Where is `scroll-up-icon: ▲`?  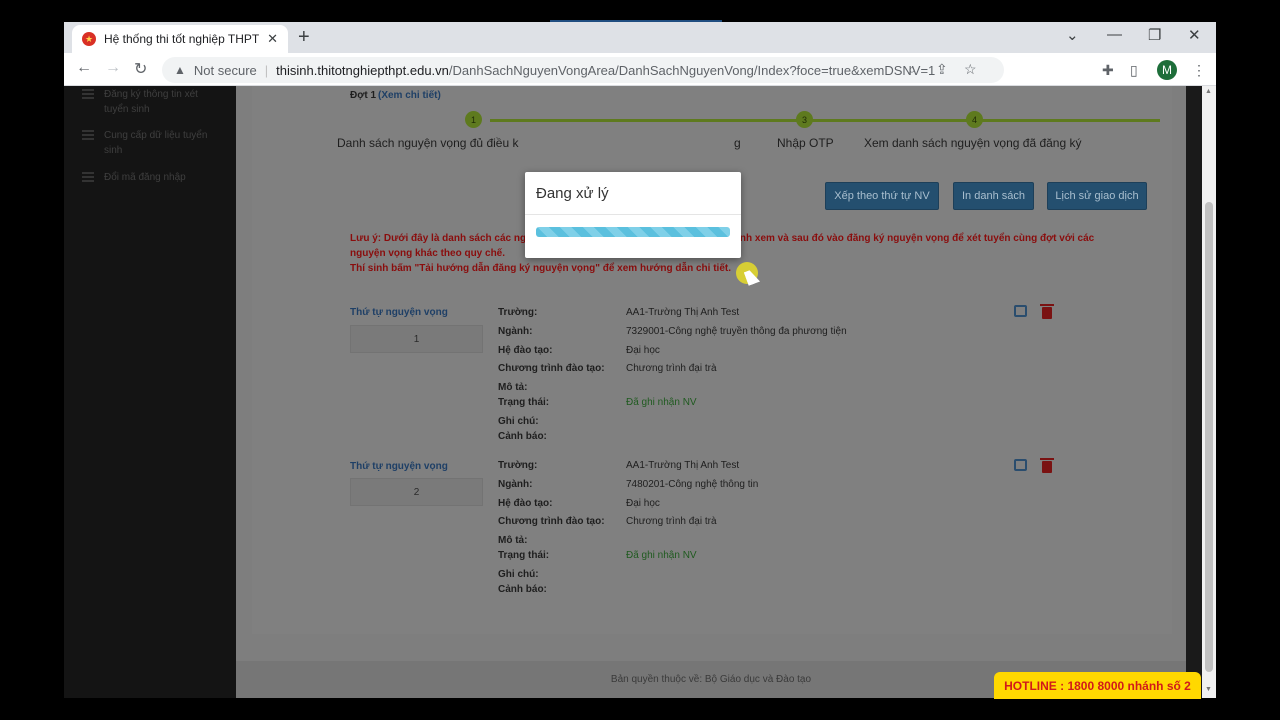 scroll-up-icon: ▲ is located at coordinates (1208, 91).